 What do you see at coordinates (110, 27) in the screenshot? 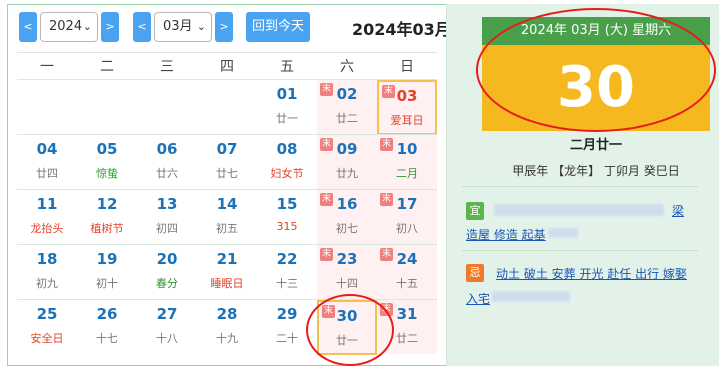
I see `next-year-button: >` at bounding box center [110, 27].